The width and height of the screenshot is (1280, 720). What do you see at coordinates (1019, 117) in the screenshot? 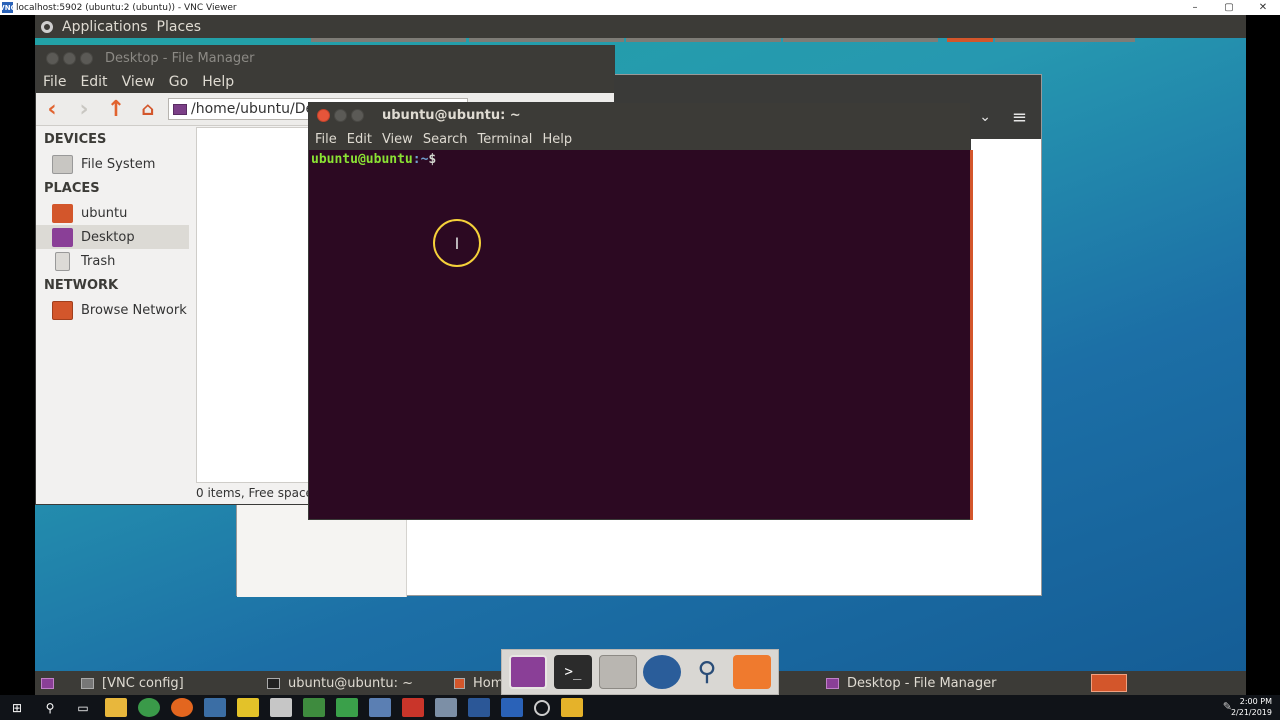
I see `hamburger-menu-icon: ≡` at bounding box center [1019, 117].